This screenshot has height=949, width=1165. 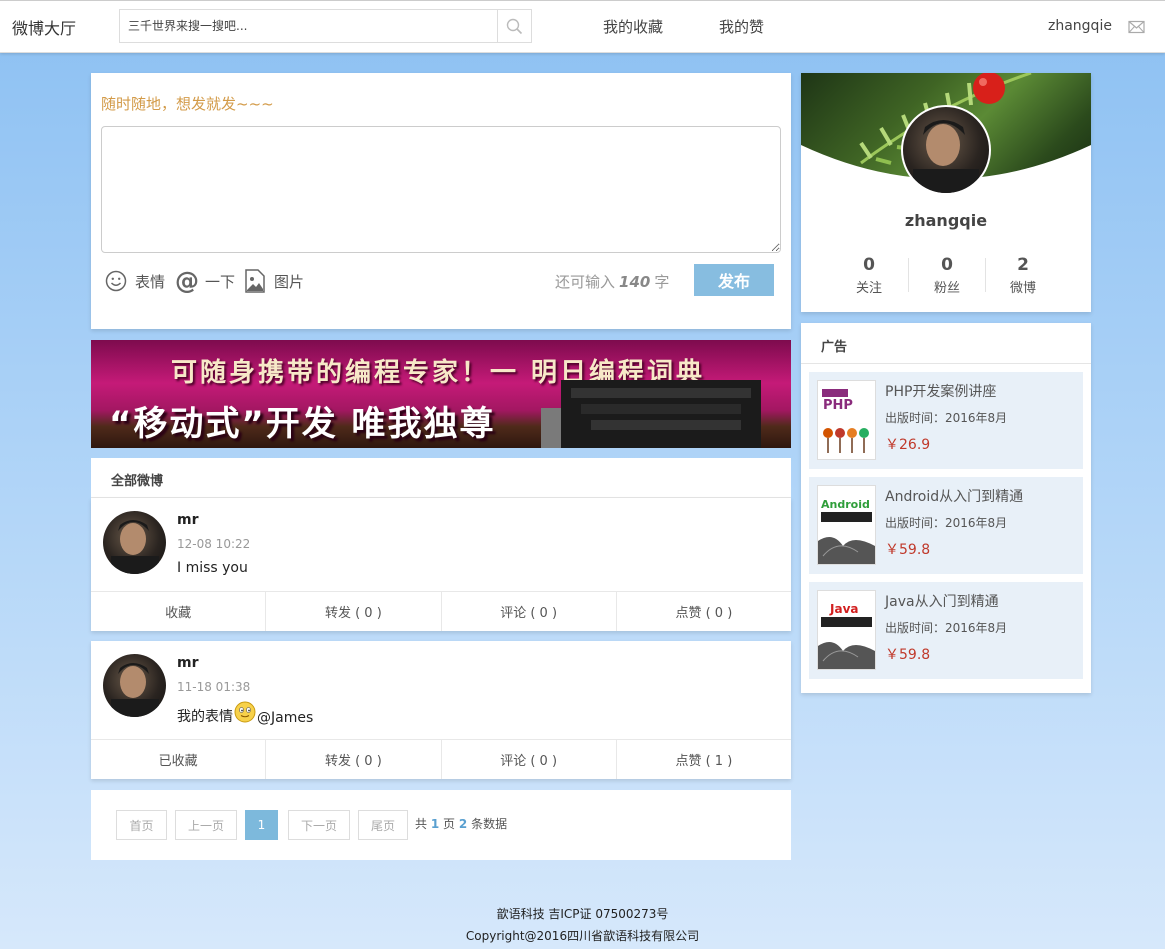 I want to click on svg-text: Android, so click(x=845, y=504).